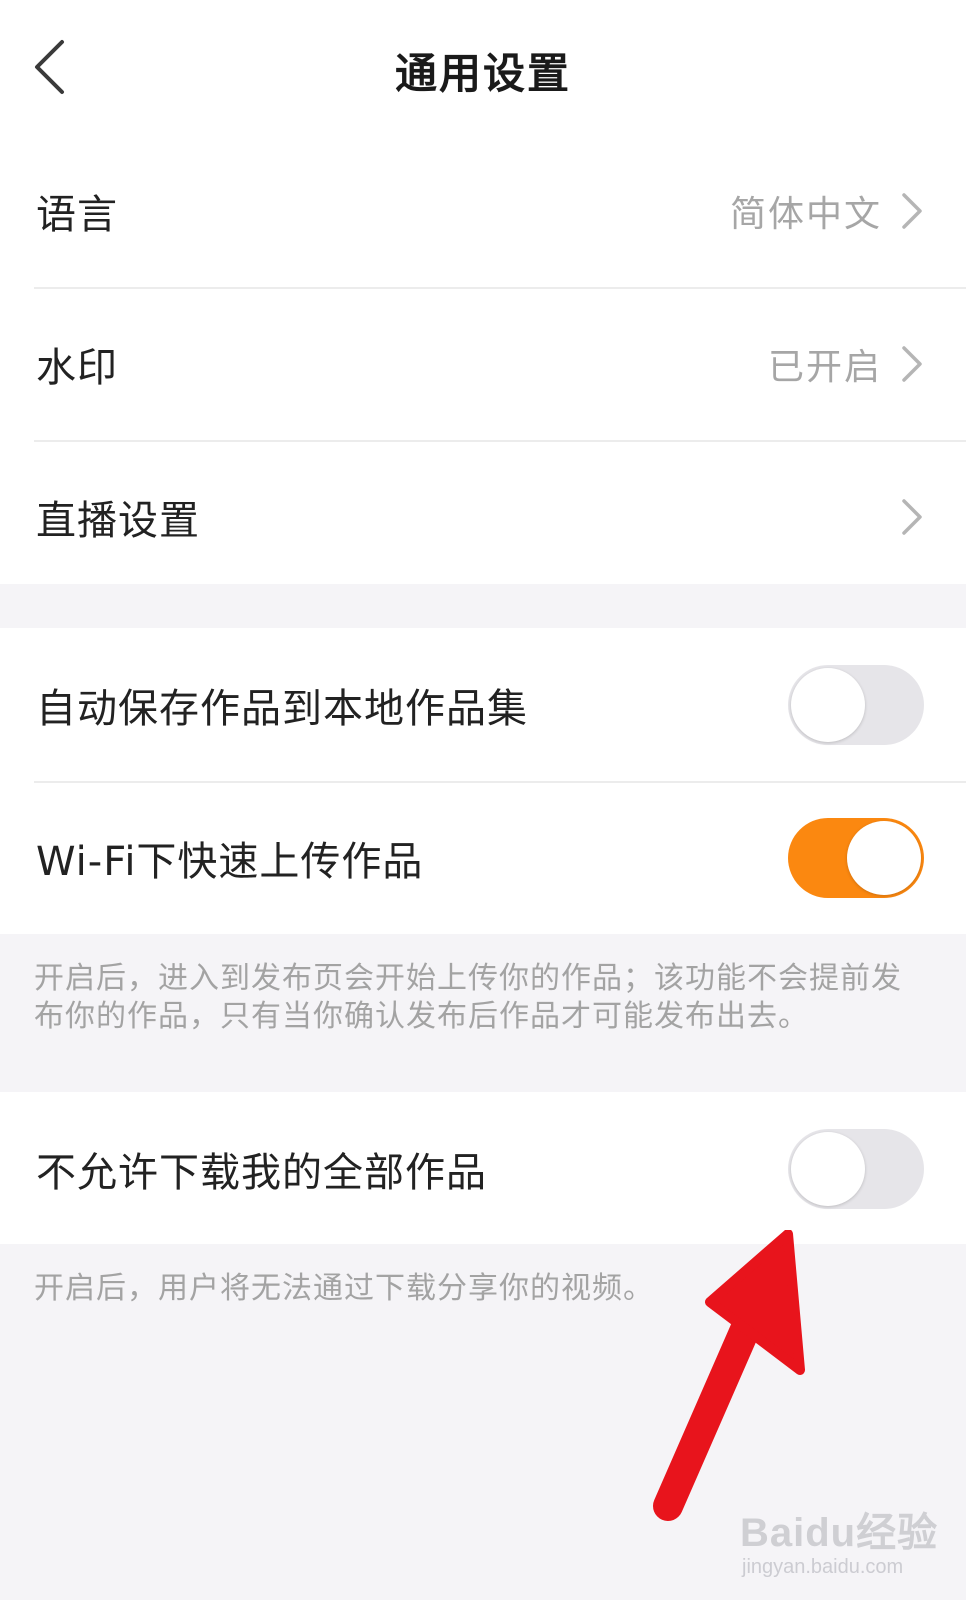  Describe the element at coordinates (483, 516) in the screenshot. I see `live-settings-row: 直播设置` at that location.